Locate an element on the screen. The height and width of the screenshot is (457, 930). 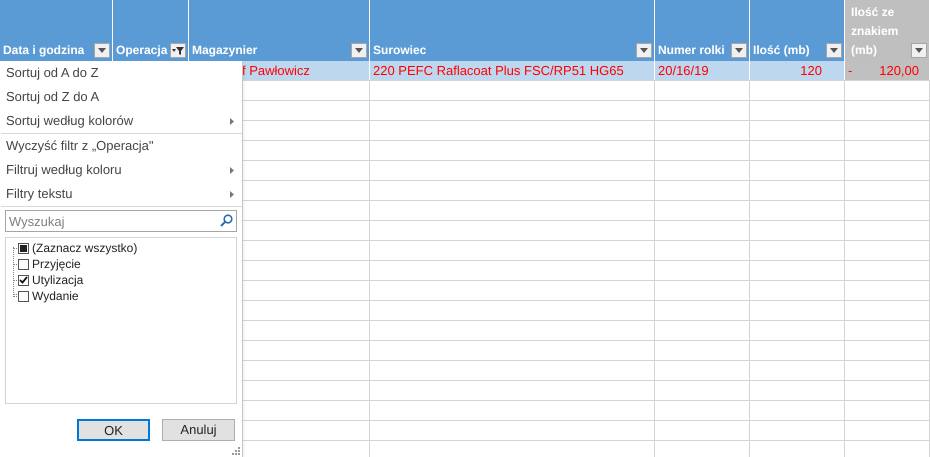
filter-applied-button is located at coordinates (178, 50).